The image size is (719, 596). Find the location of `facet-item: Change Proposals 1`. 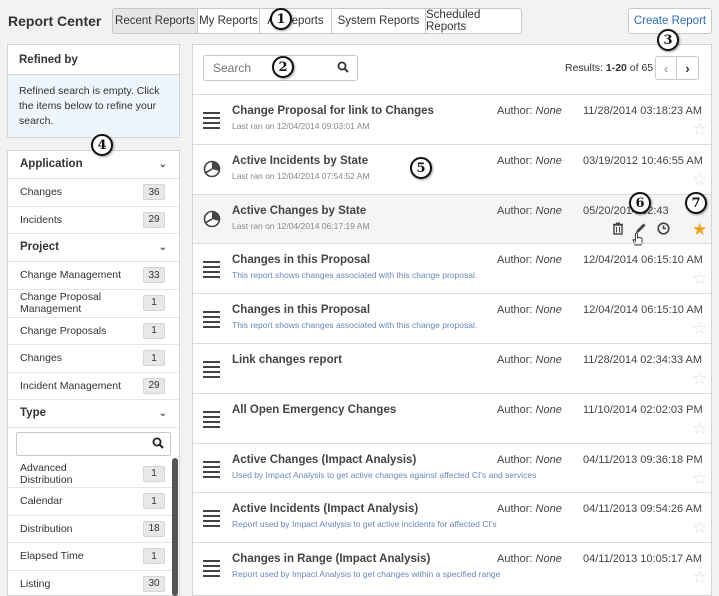

facet-item: Change Proposals 1 is located at coordinates (93, 331).